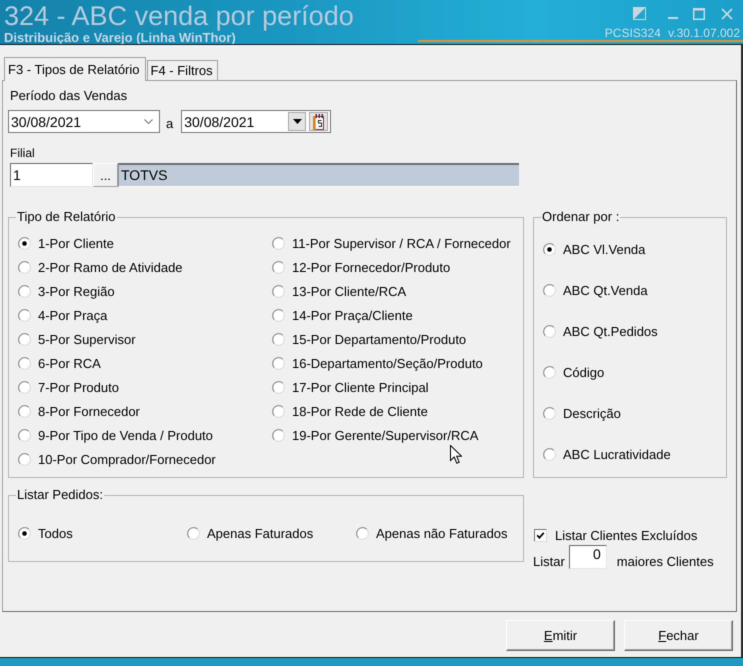  I want to click on group-title: Ordenar por :, so click(580, 217).